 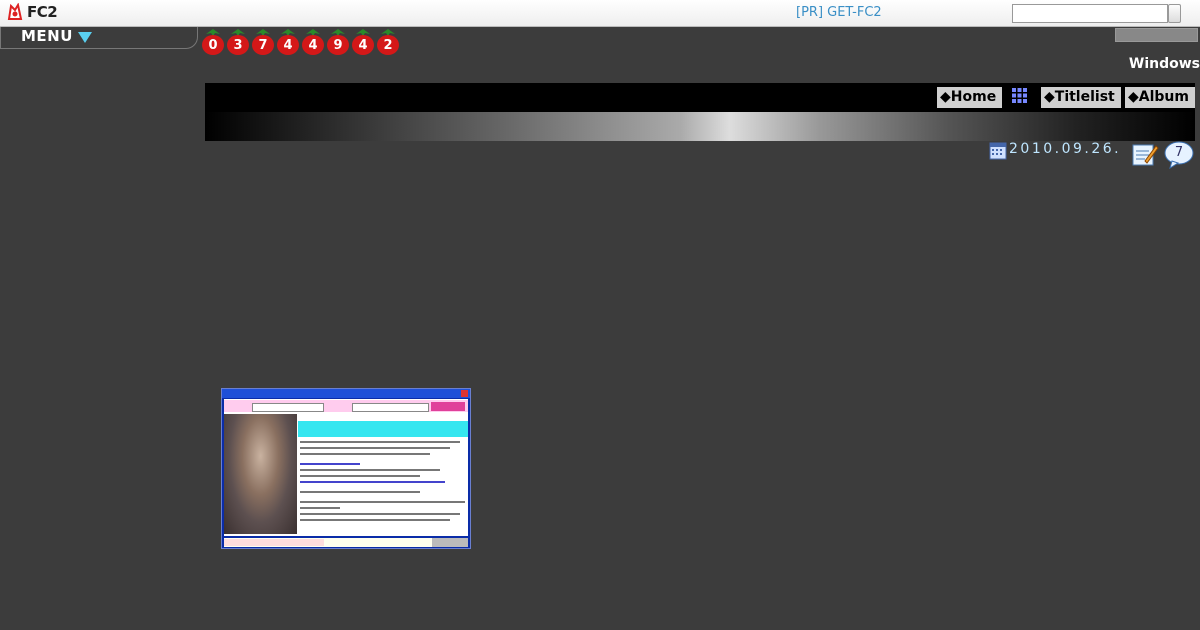 I want to click on access-counter: 0 3 7 4 4 9 4 2, so click(x=300, y=42).